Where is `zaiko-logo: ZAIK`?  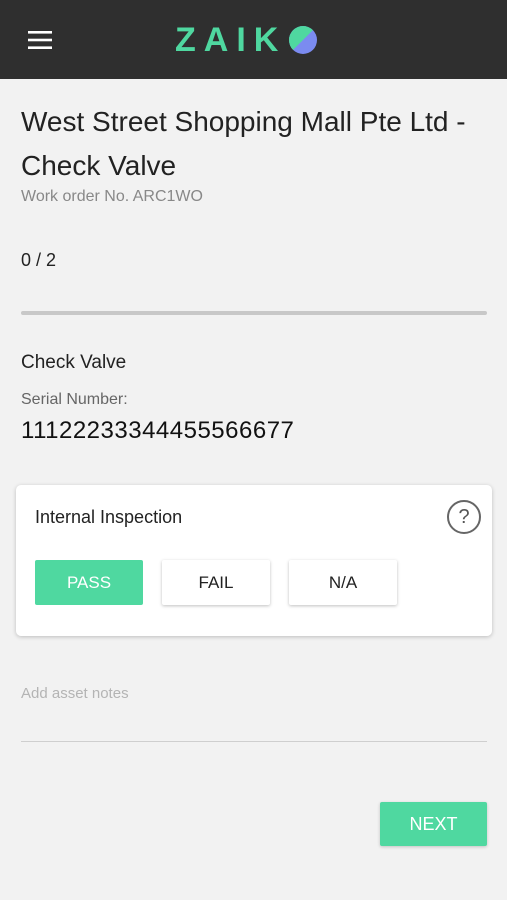
zaiko-logo: ZAIK is located at coordinates (246, 40).